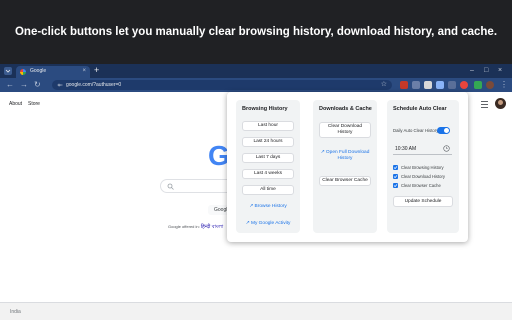  What do you see at coordinates (10, 85) in the screenshot?
I see `back-button: ←` at bounding box center [10, 85].